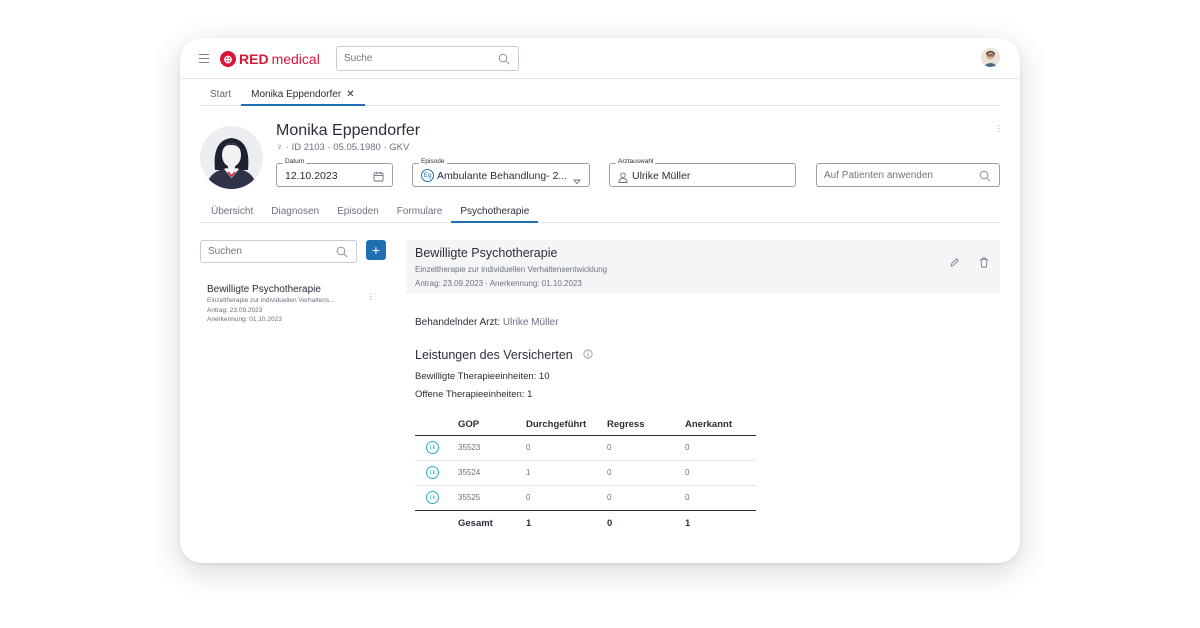 The height and width of the screenshot is (628, 1200). I want to click on apply-to-patient-input, so click(897, 175).